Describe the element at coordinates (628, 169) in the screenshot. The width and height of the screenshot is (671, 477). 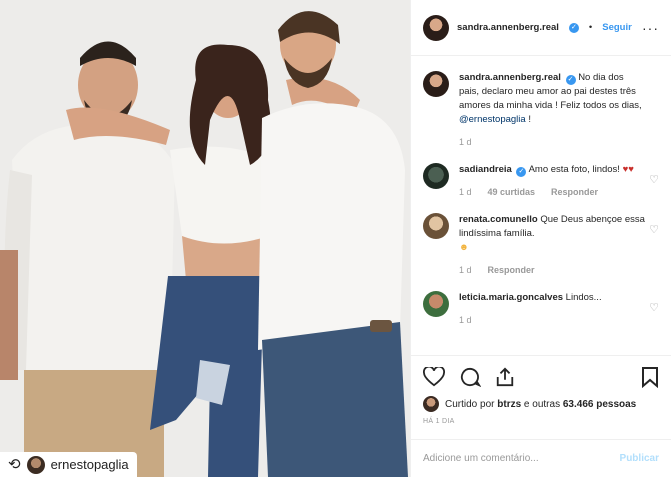
I see `hearts-emoji: ♥♥` at that location.